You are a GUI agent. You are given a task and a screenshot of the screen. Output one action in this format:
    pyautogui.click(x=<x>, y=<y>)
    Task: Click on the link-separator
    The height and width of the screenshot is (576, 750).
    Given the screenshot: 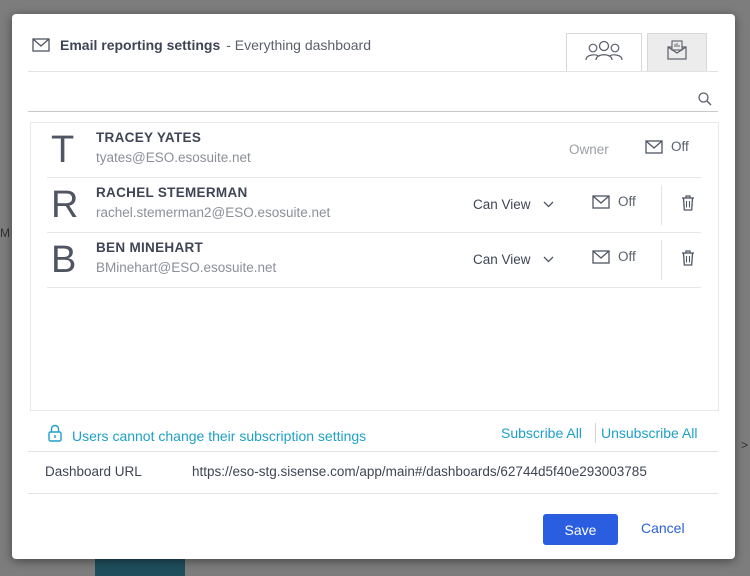 What is the action you would take?
    pyautogui.click(x=595, y=433)
    